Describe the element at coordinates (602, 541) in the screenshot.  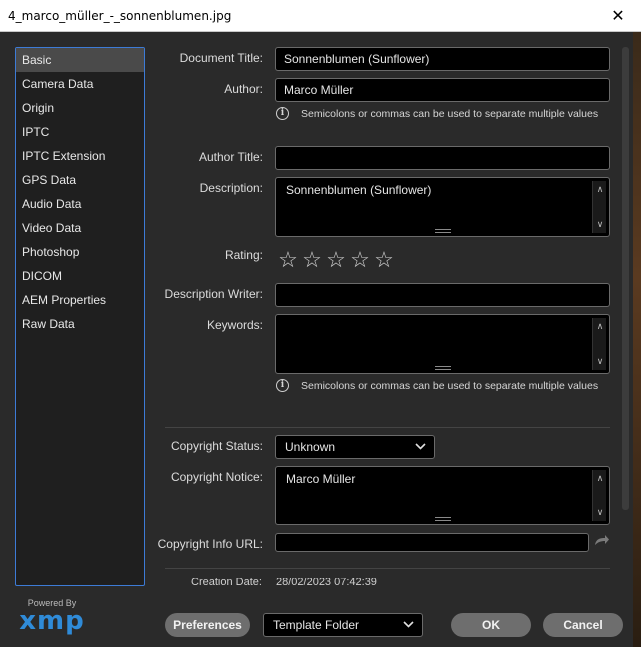
I see `open-url-icon` at that location.